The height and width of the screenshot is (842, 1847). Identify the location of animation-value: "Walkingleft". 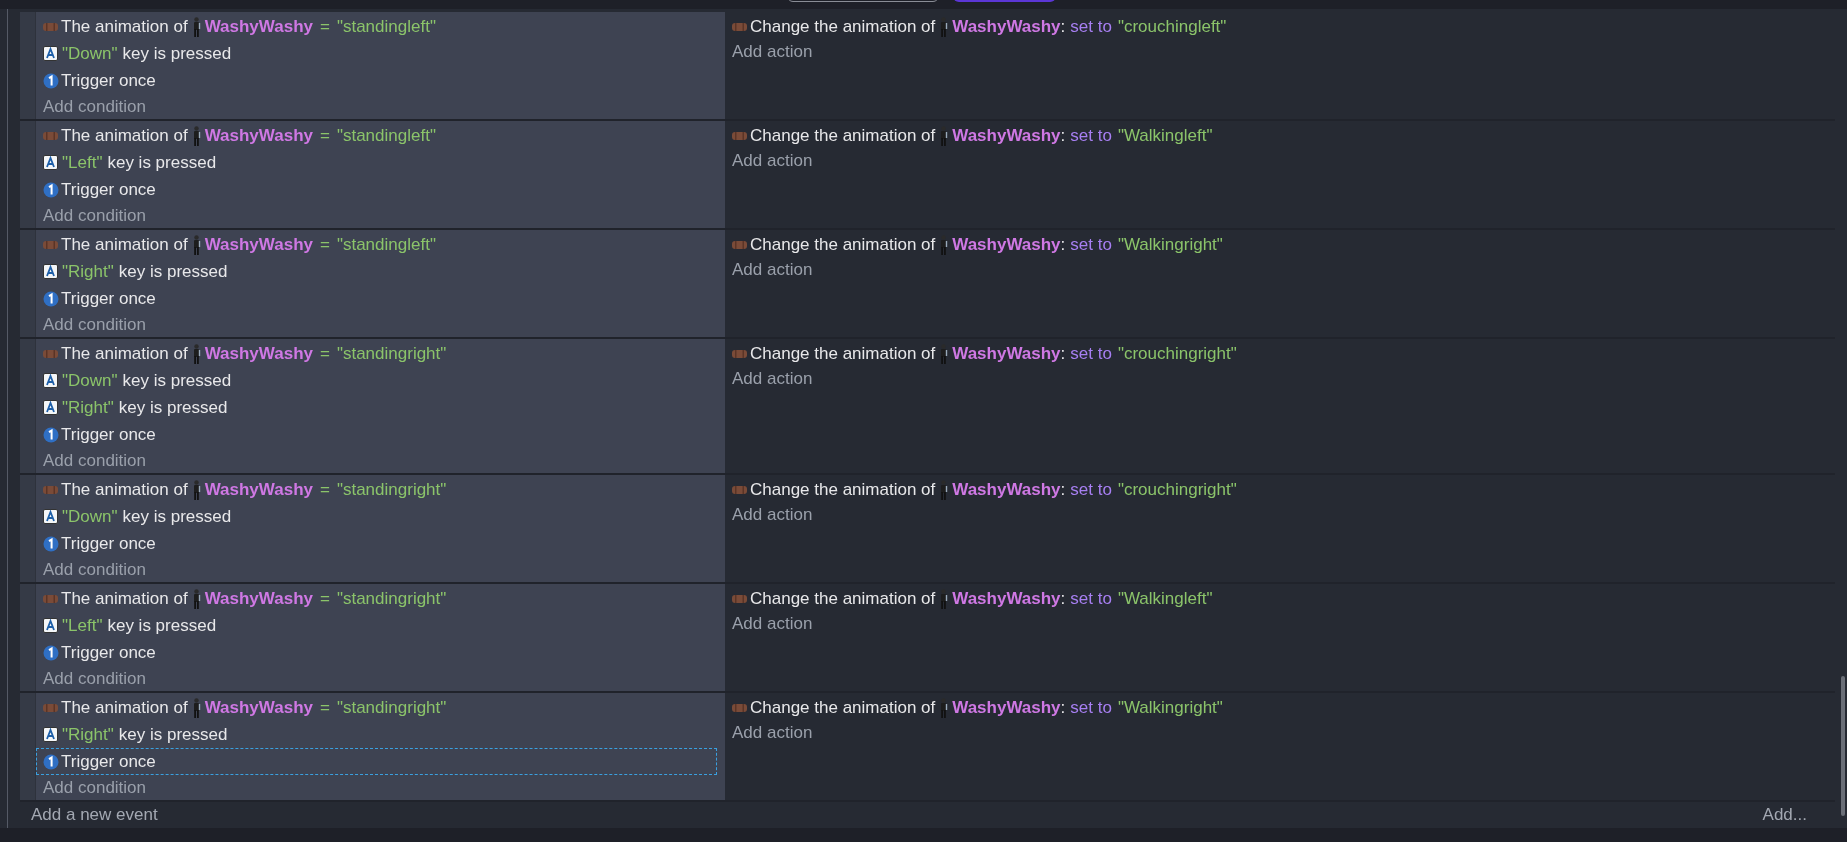
(1165, 135).